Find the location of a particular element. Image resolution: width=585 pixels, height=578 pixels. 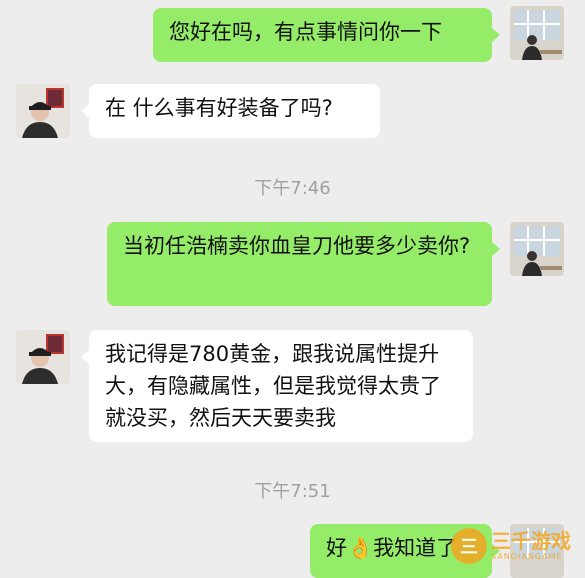

watermark-text: 三千游戏 SANQIANGAME is located at coordinates (531, 546).